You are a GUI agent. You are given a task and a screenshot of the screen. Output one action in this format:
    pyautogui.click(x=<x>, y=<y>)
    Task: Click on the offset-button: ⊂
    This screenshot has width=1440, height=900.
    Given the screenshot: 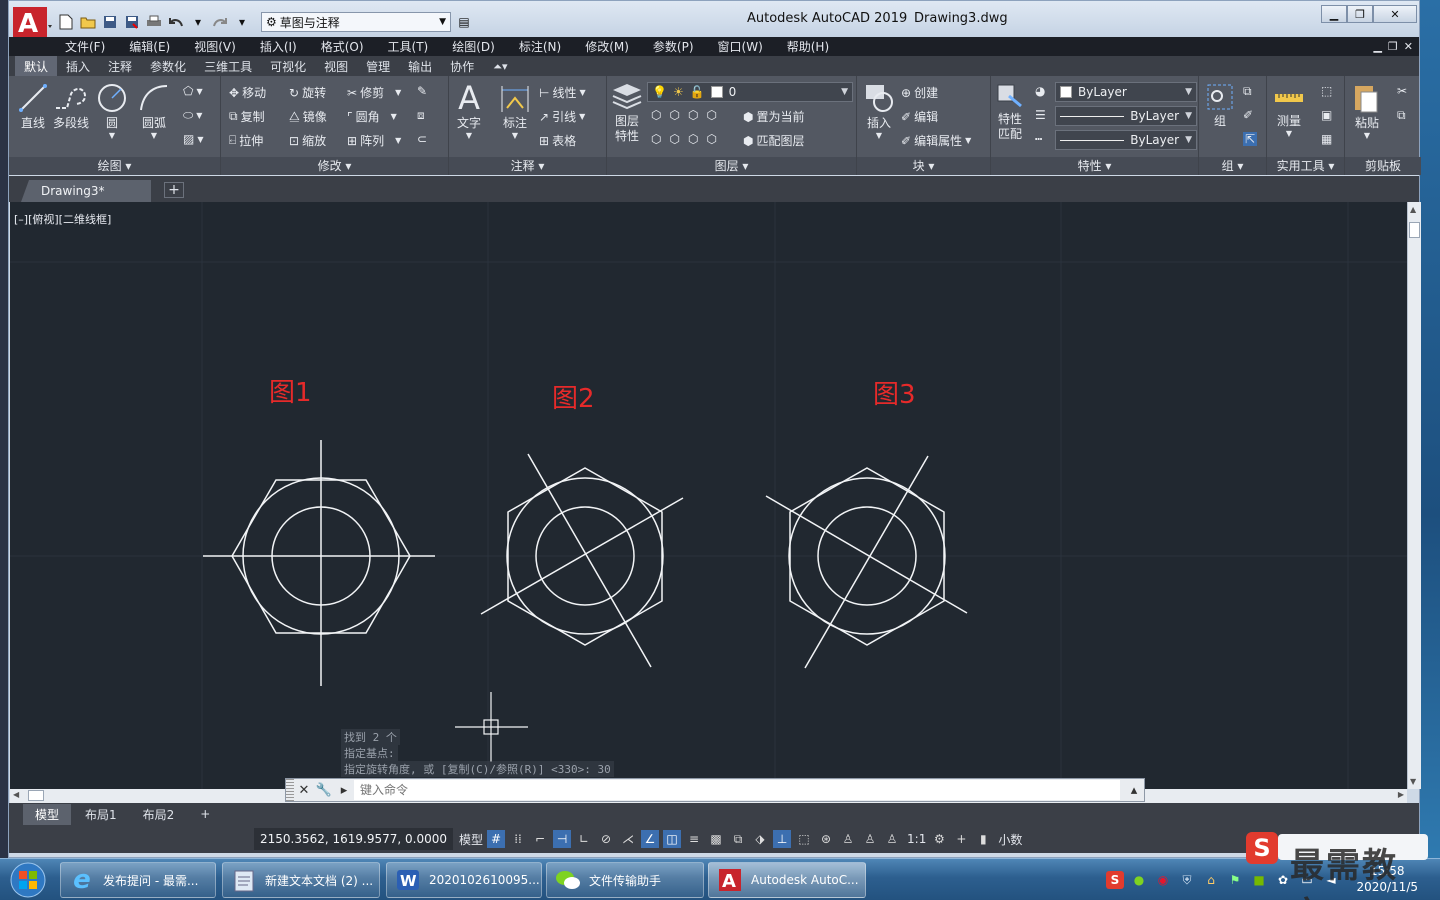 What is the action you would take?
    pyautogui.click(x=422, y=139)
    